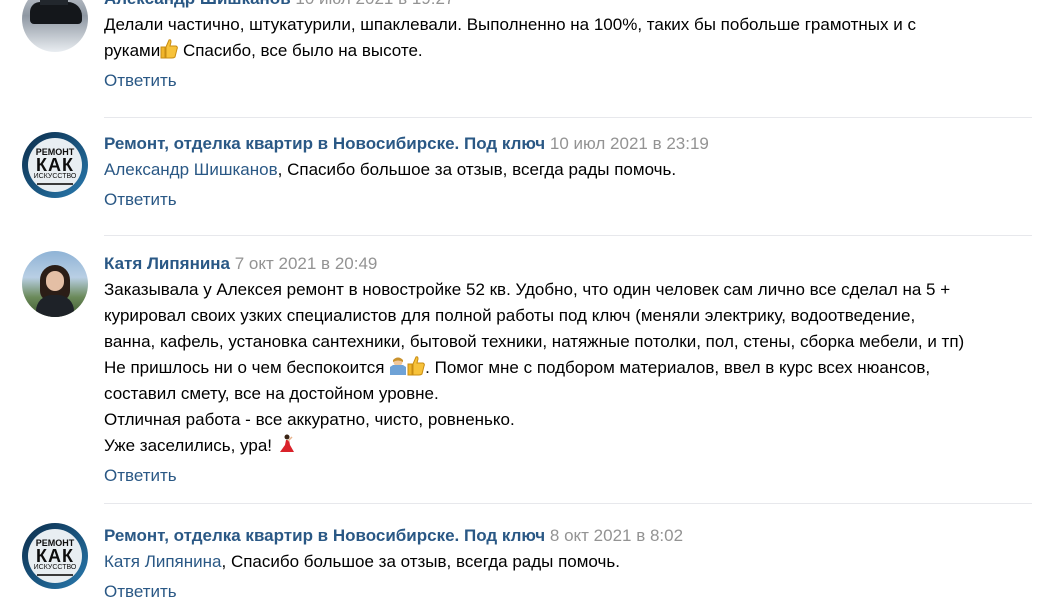 Image resolution: width=1048 pixels, height=605 pixels. What do you see at coordinates (190, 445) in the screenshot?
I see `text-part: Уже заселились, ура!` at bounding box center [190, 445].